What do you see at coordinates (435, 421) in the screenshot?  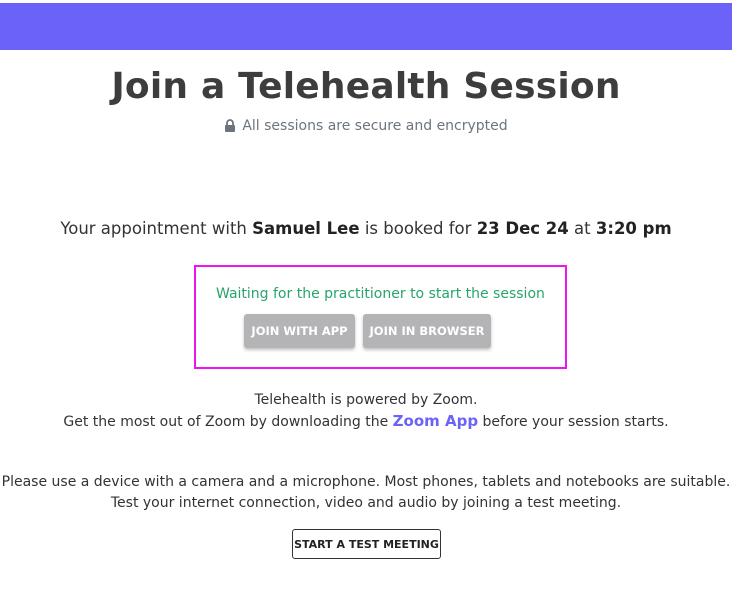 I see `zoom-app-link: Zoom App` at bounding box center [435, 421].